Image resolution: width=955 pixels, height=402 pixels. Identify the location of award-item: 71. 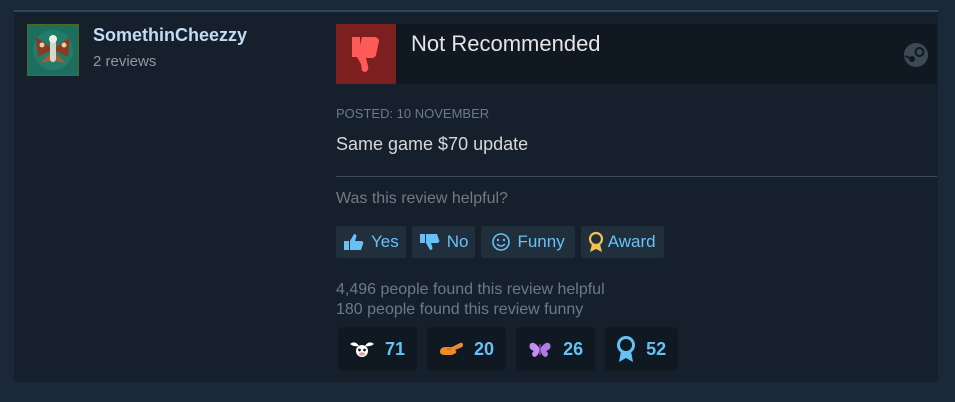
(378, 349).